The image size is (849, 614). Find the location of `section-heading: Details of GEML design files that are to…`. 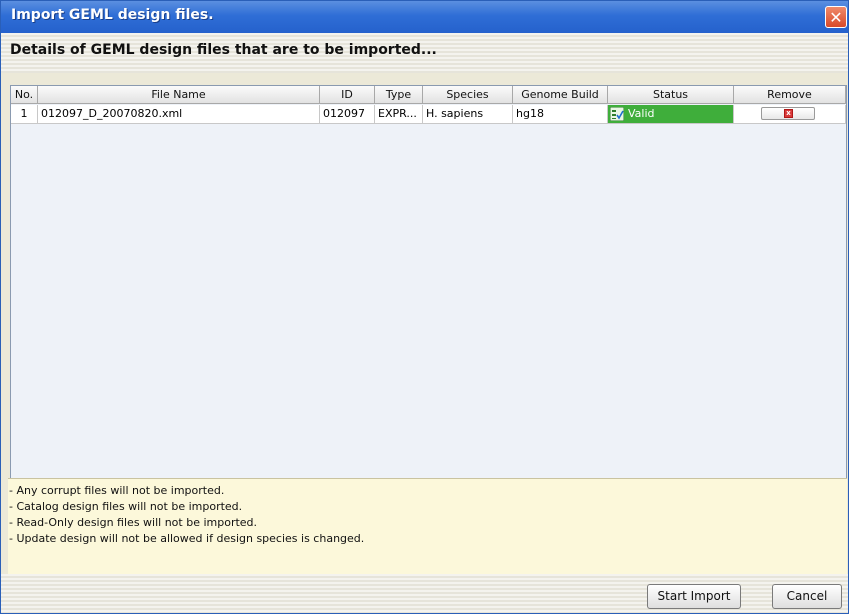

section-heading: Details of GEML design files that are to… is located at coordinates (223, 50).